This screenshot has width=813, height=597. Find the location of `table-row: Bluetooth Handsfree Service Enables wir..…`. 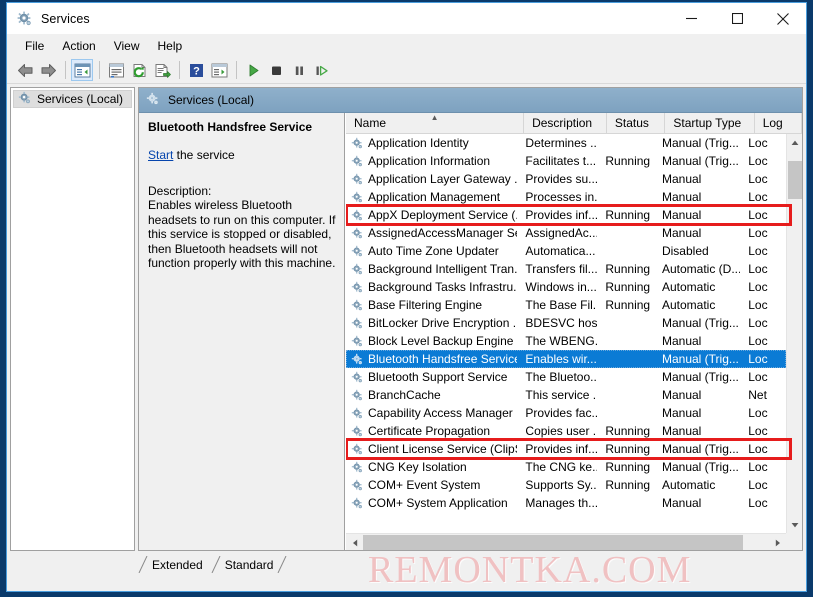

table-row: Bluetooth Handsfree Service Enables wir..… is located at coordinates (566, 359).